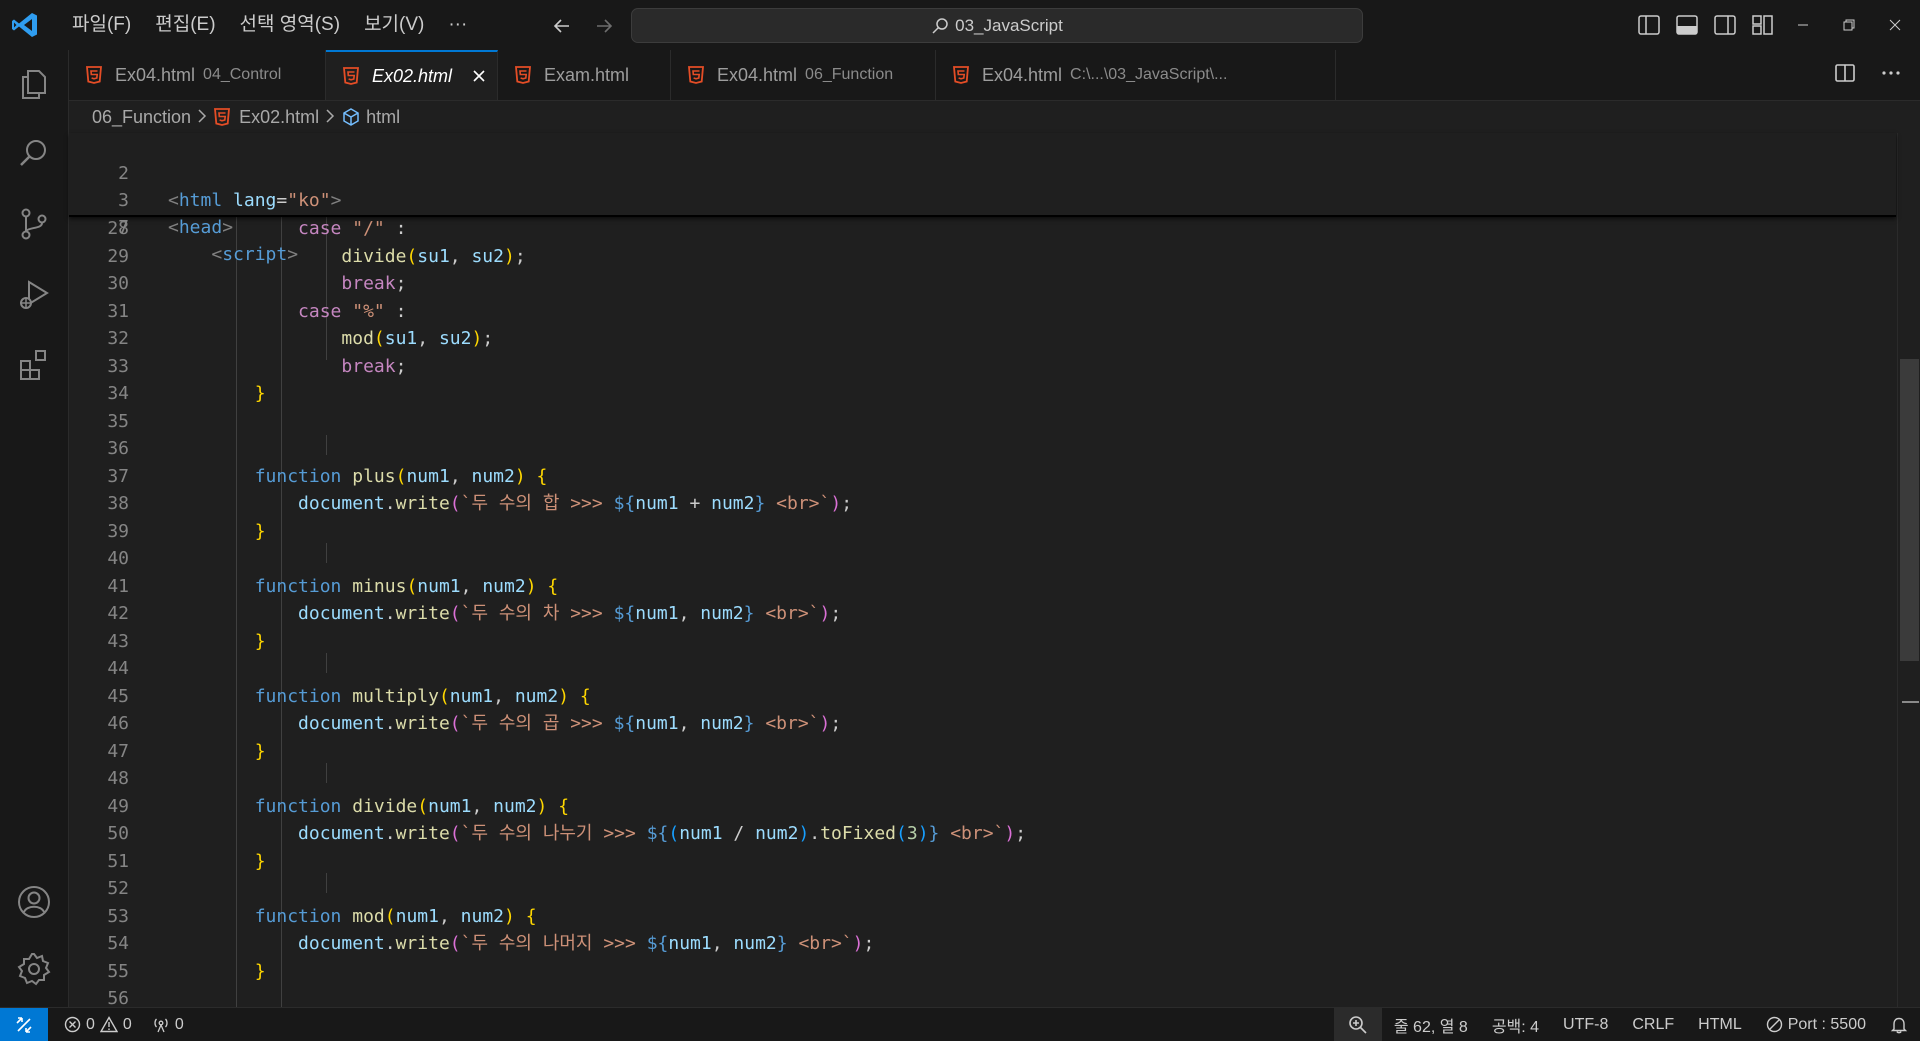 This screenshot has height=1041, width=1920. I want to click on html5-file-icon, so click(961, 75).